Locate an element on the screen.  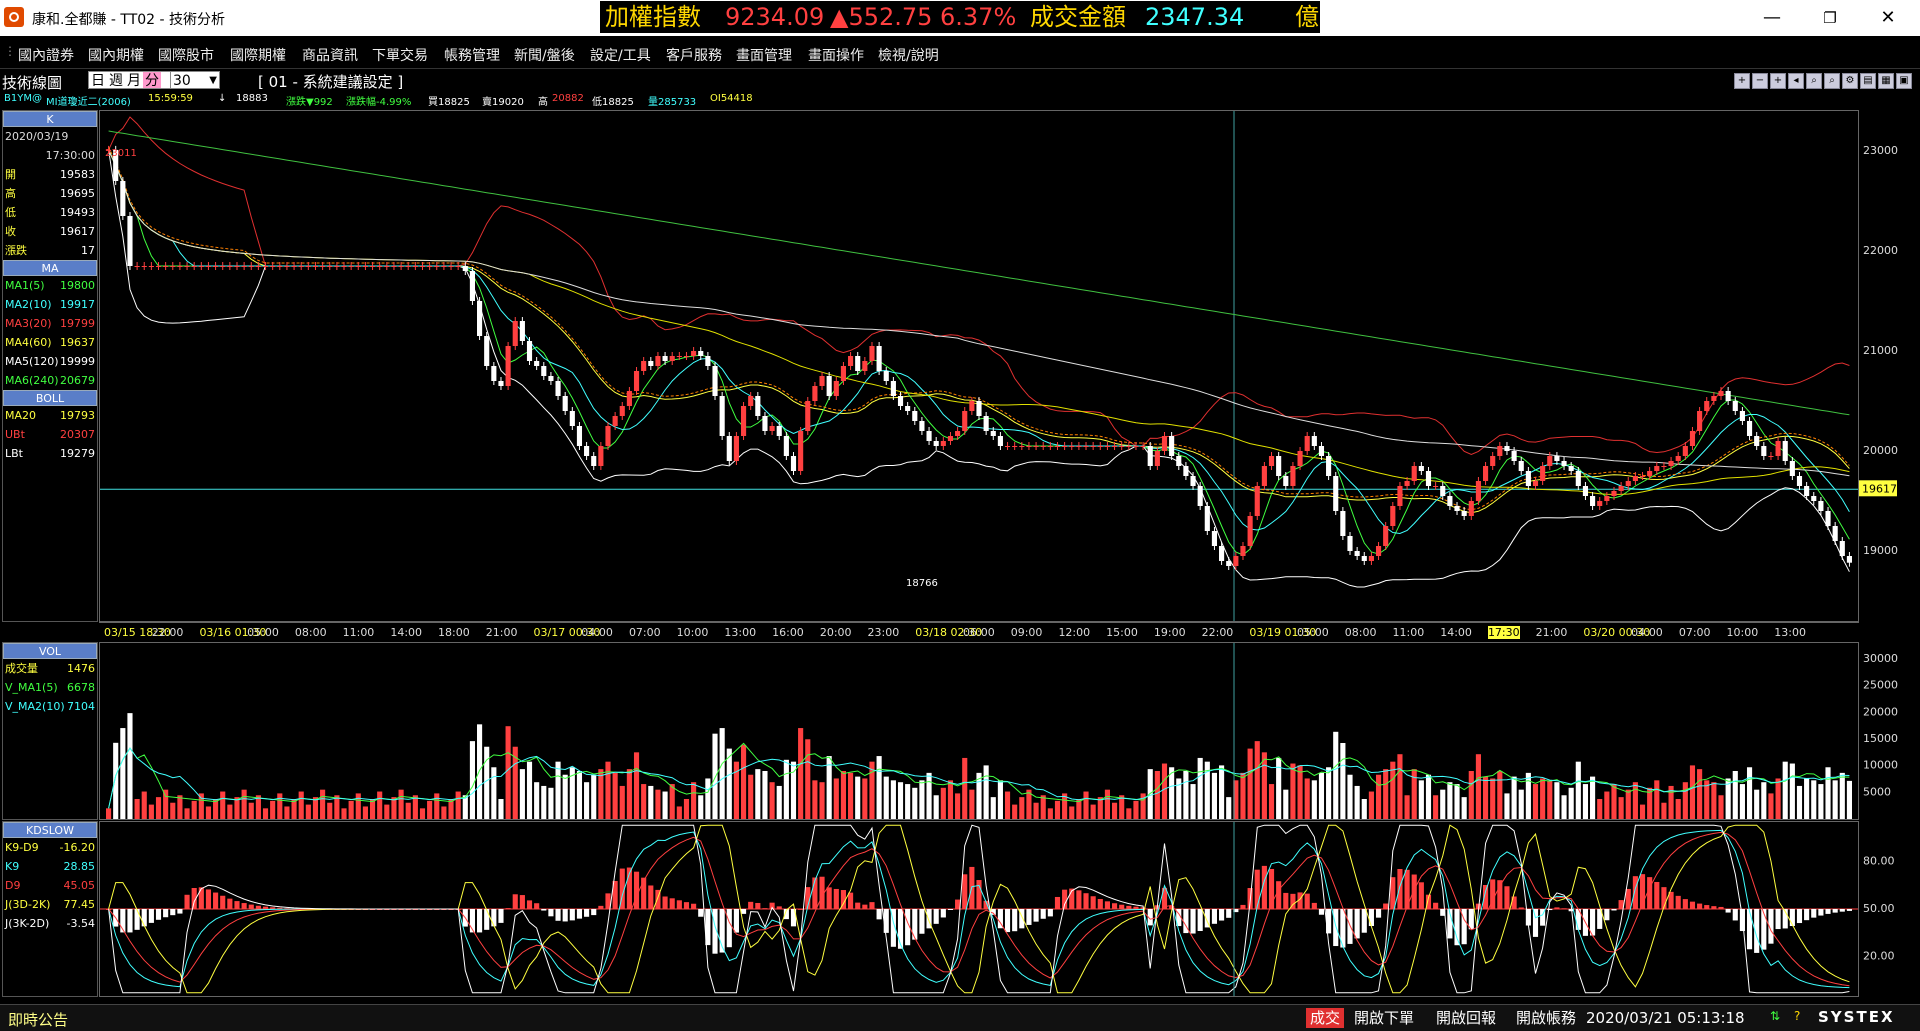
period-minute: 分 is located at coordinates (152, 80).